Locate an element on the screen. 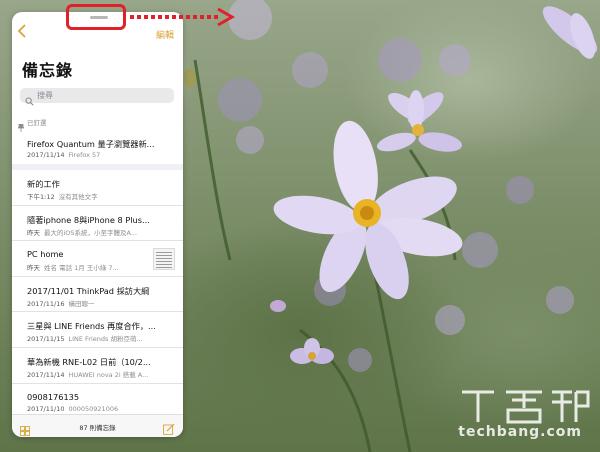  note-date: 下午1:12 is located at coordinates (41, 197).